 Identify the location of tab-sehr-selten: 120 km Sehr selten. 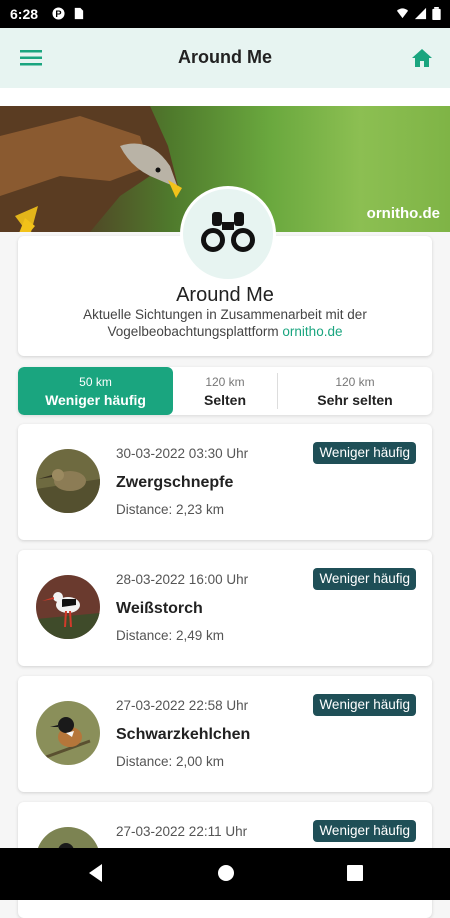
(355, 391).